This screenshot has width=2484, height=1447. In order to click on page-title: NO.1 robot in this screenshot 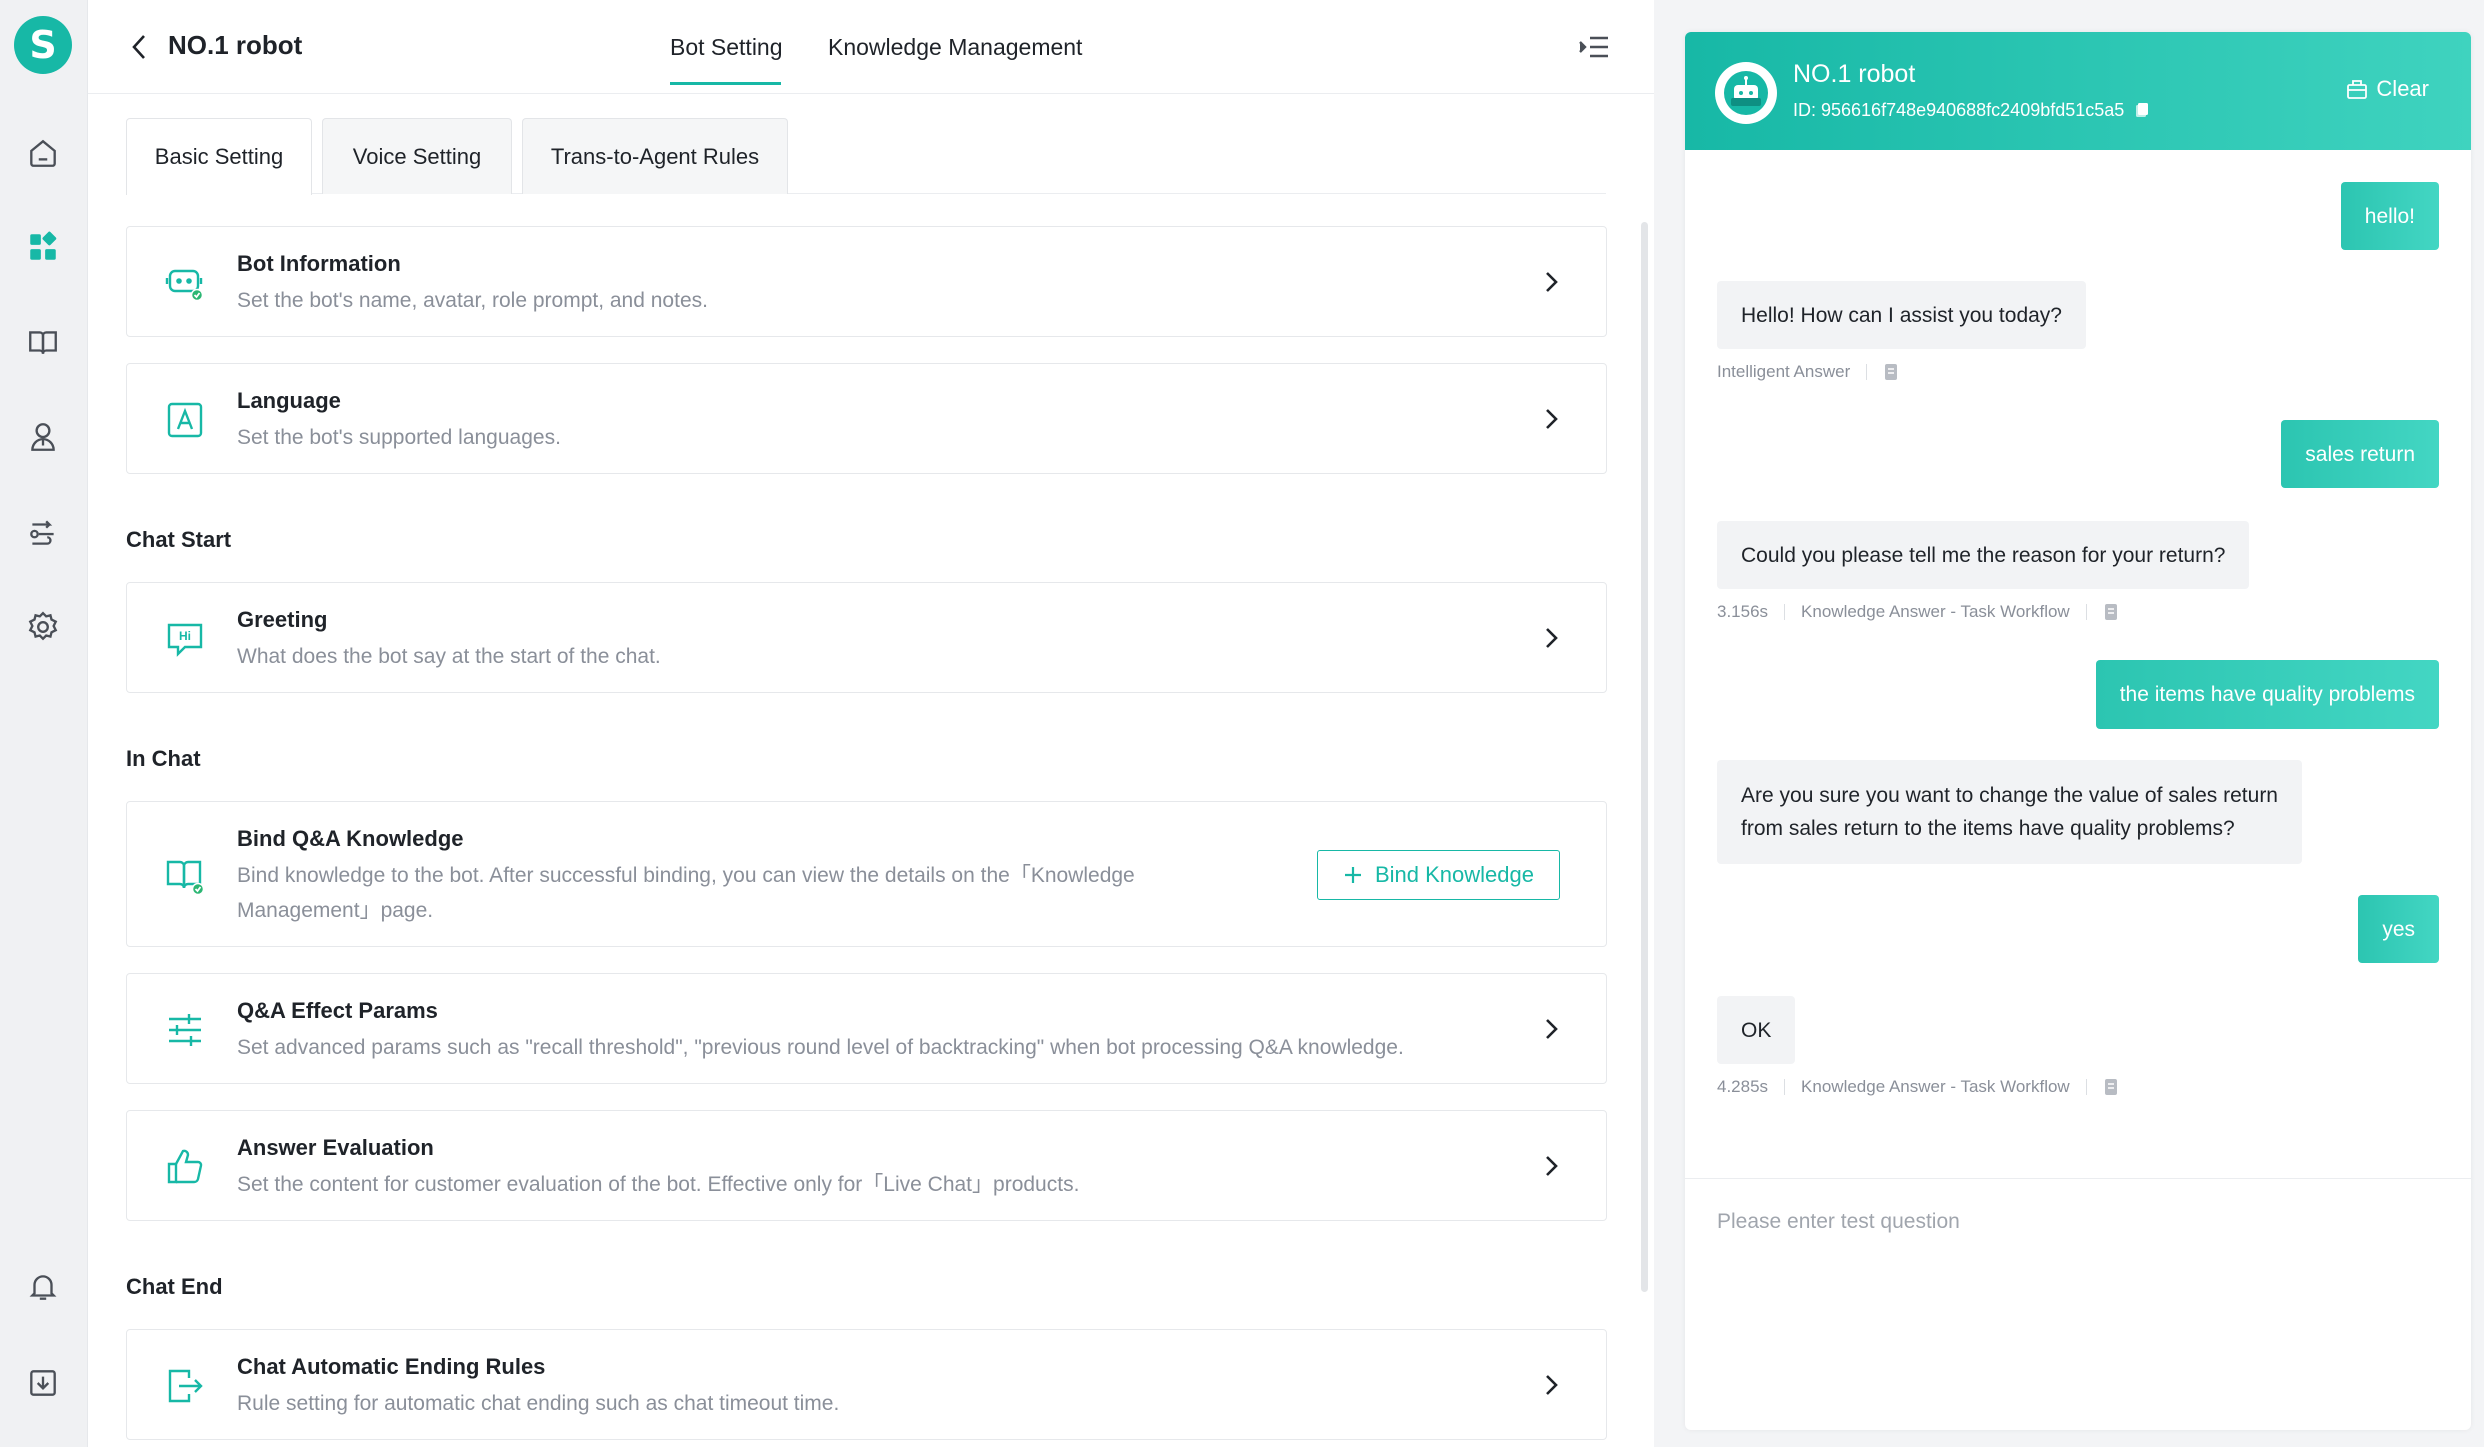, I will do `click(235, 45)`.